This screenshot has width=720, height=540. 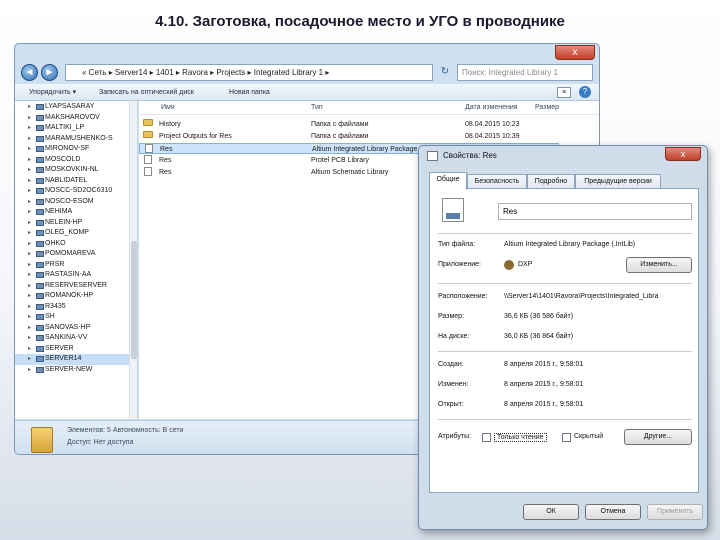 I want to click on tree-item: ▸ PRSR, so click(x=76, y=265).